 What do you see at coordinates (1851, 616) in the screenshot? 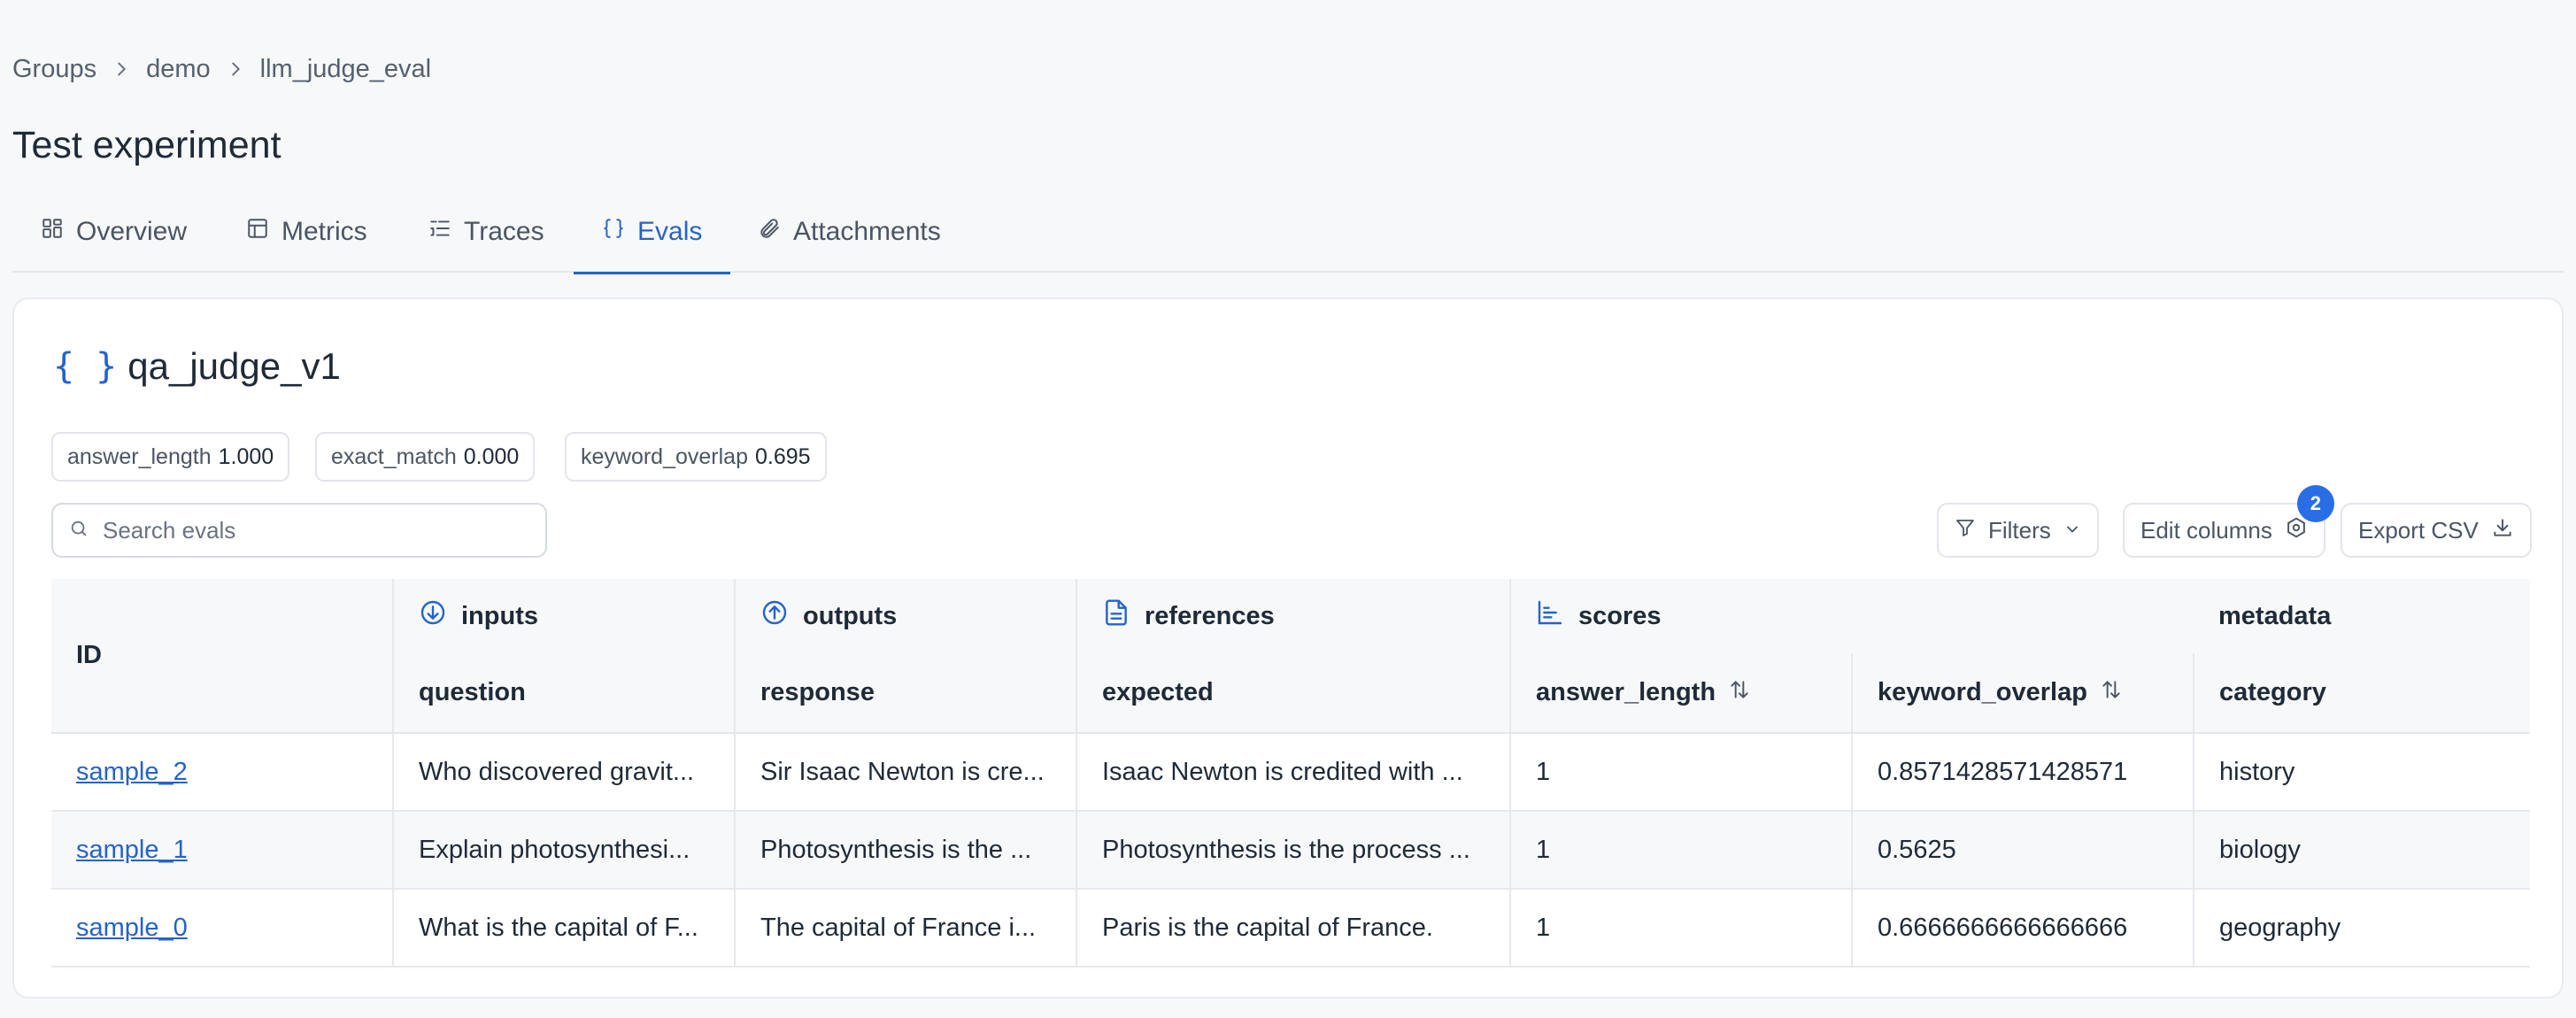
I see `scores-group-header: scores` at bounding box center [1851, 616].